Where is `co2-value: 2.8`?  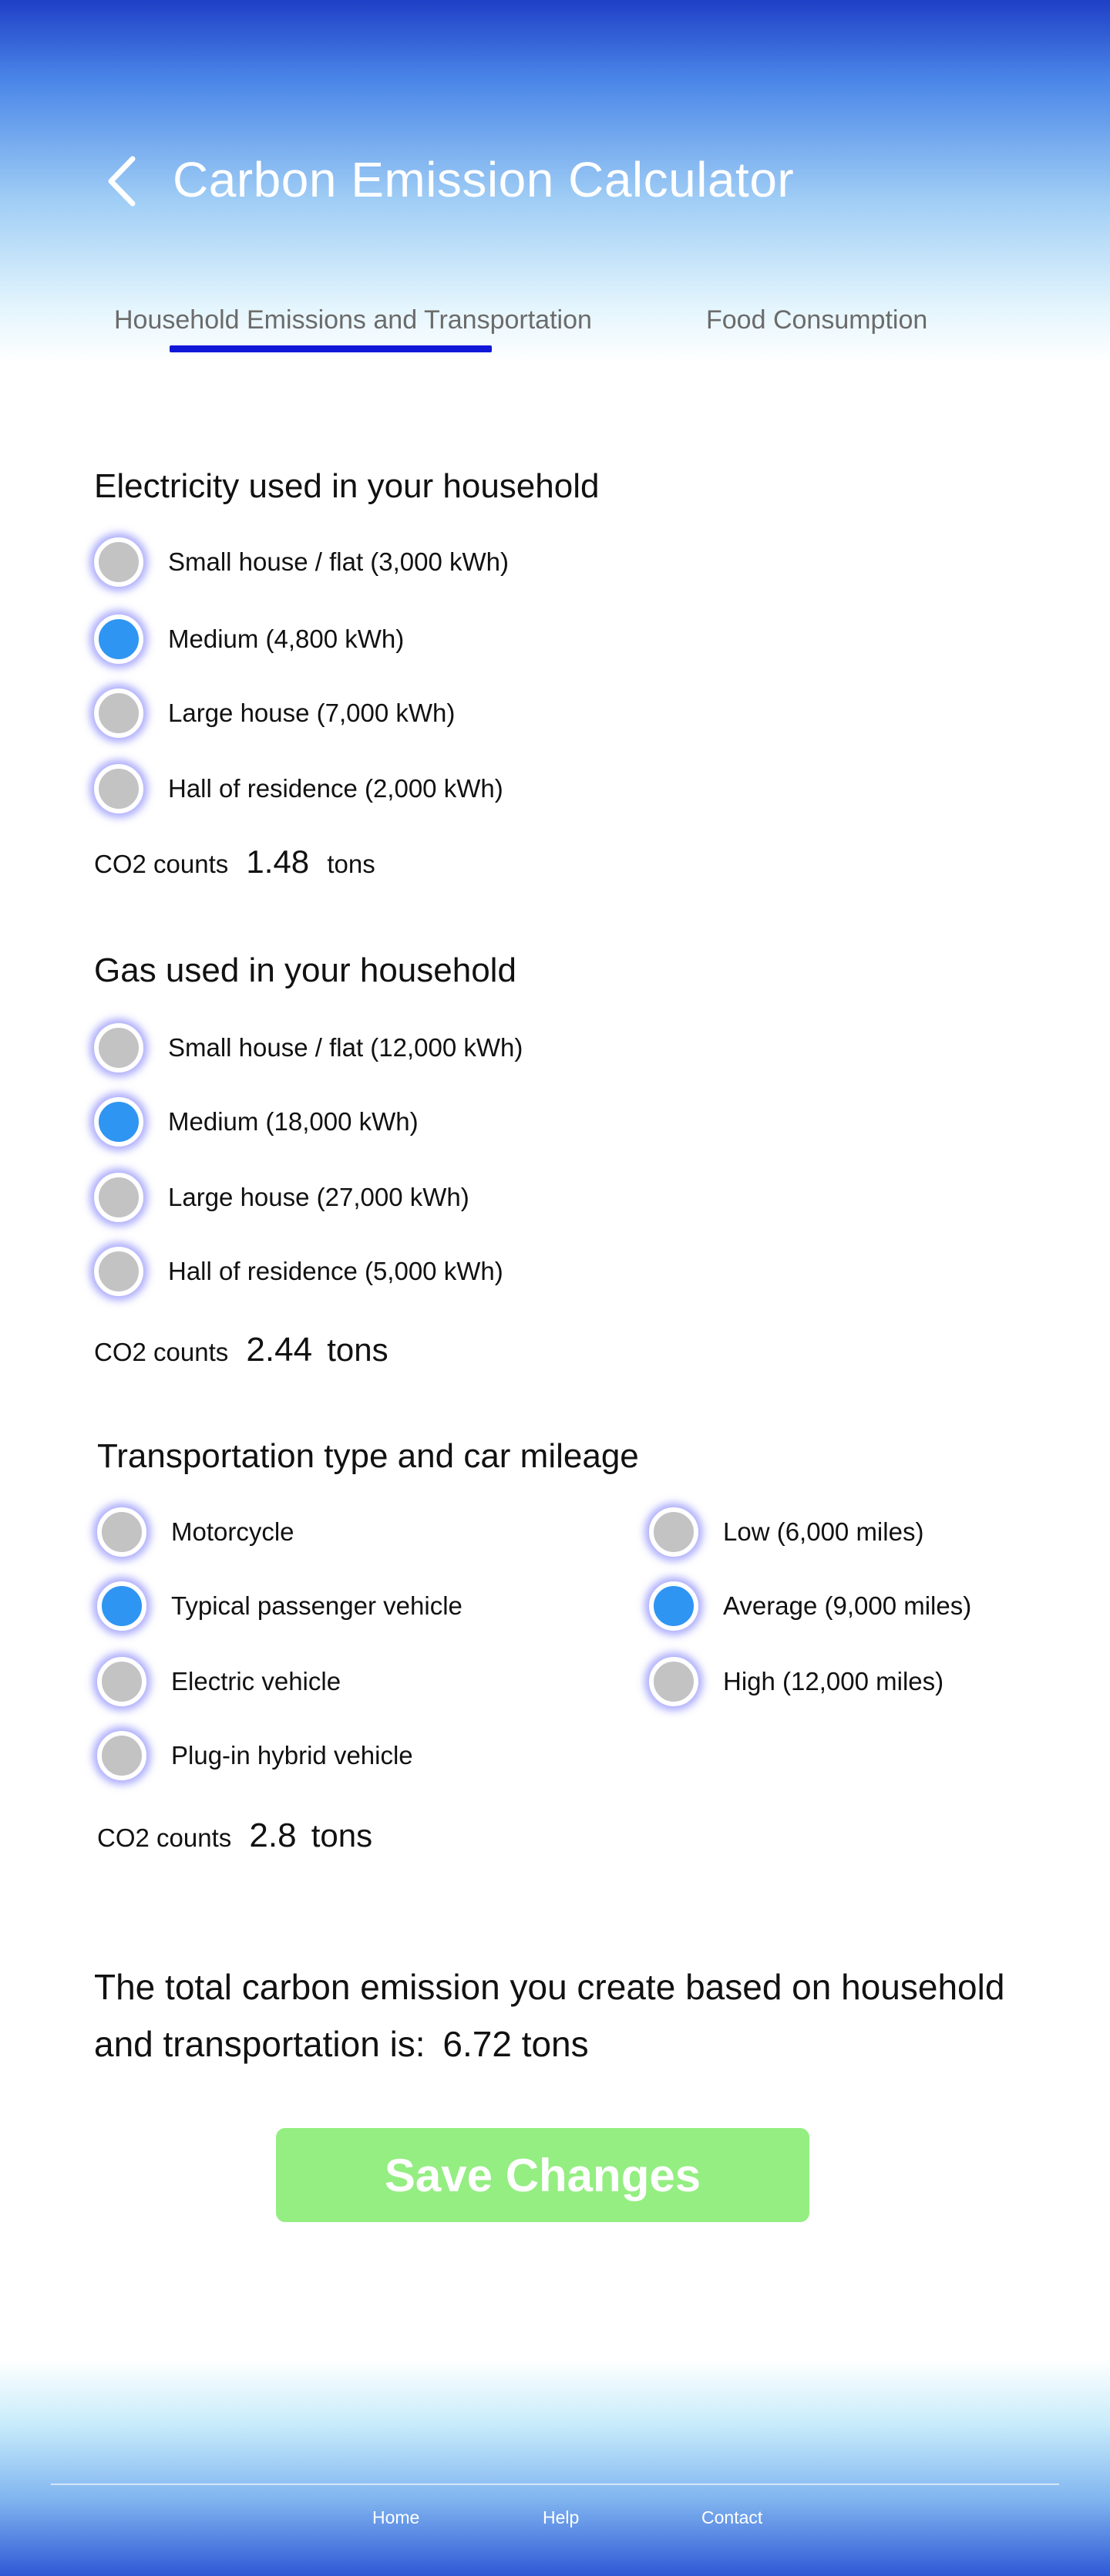
co2-value: 2.8 is located at coordinates (273, 1836).